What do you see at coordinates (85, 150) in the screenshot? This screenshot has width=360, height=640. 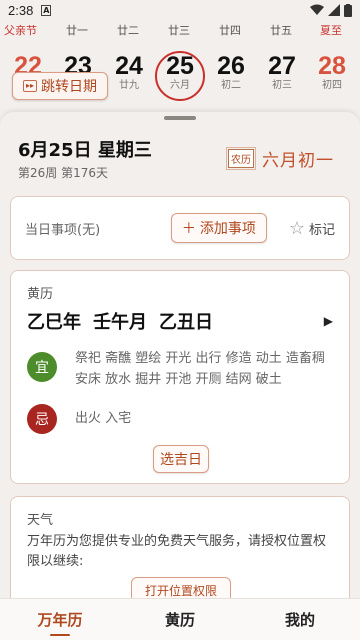 I see `selected-date-title: 6月25日 星期三` at bounding box center [85, 150].